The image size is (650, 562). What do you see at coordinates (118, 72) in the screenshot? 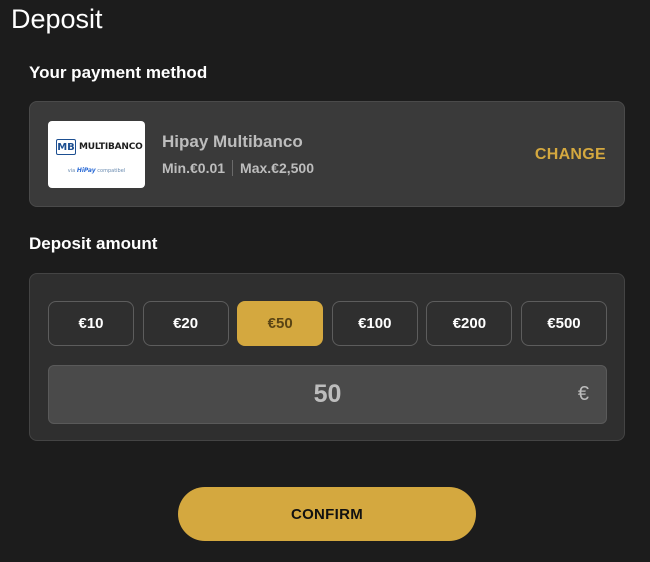
I see `payment-method-heading: Your payment method` at bounding box center [118, 72].